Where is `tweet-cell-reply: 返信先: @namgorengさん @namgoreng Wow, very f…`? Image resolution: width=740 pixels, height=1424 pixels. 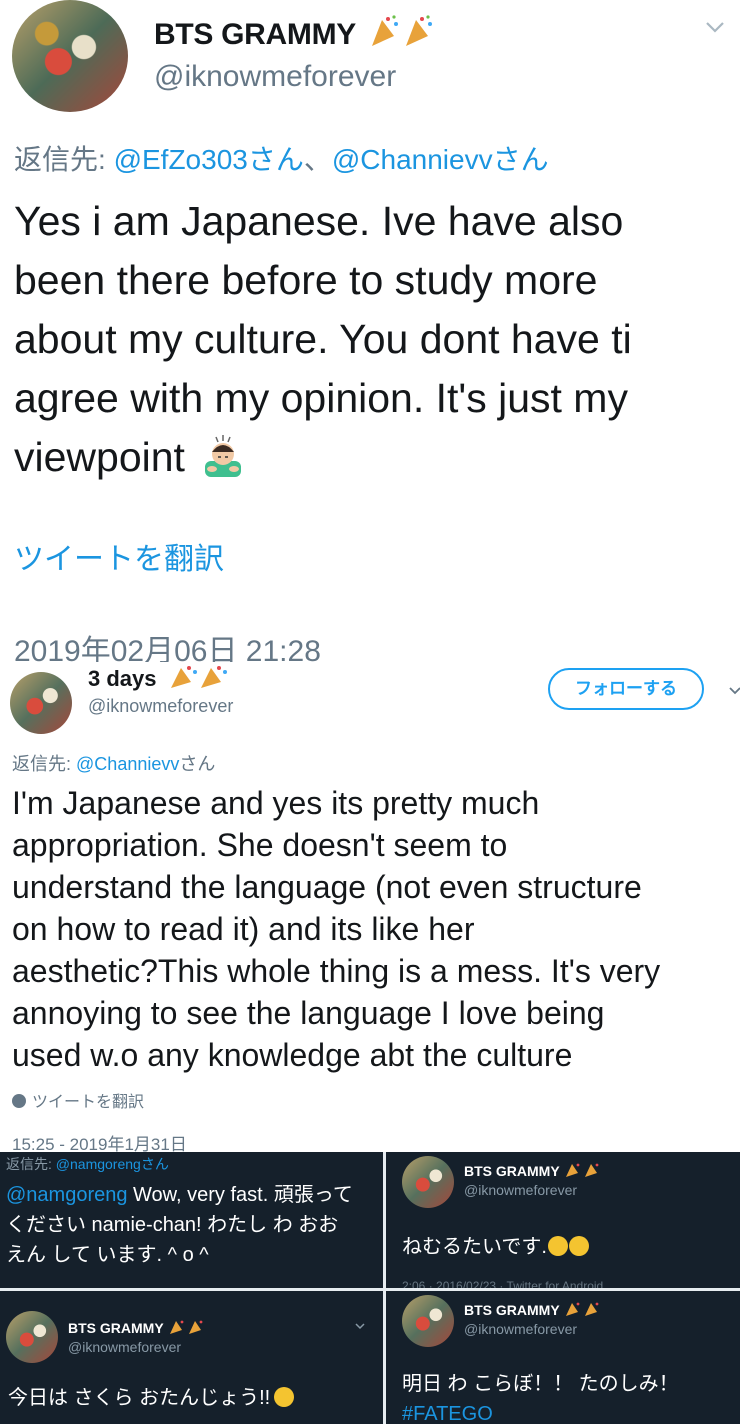 tweet-cell-reply: 返信先: @namgorengさん @namgoreng Wow, very f… is located at coordinates (191, 1220).